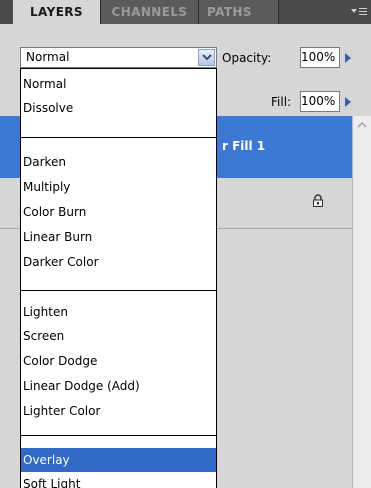 Image resolution: width=371 pixels, height=488 pixels. What do you see at coordinates (48, 57) in the screenshot?
I see `blend-mode-value: Normal` at bounding box center [48, 57].